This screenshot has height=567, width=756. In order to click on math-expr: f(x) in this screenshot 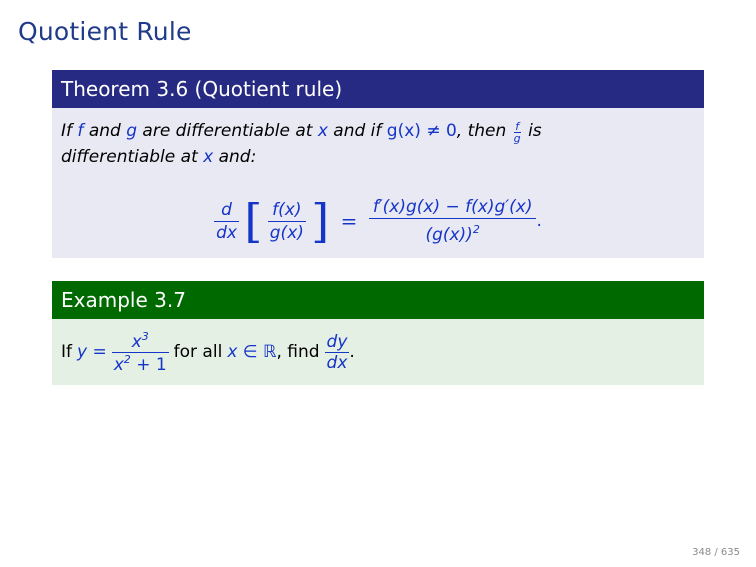, I will do `click(286, 210)`.